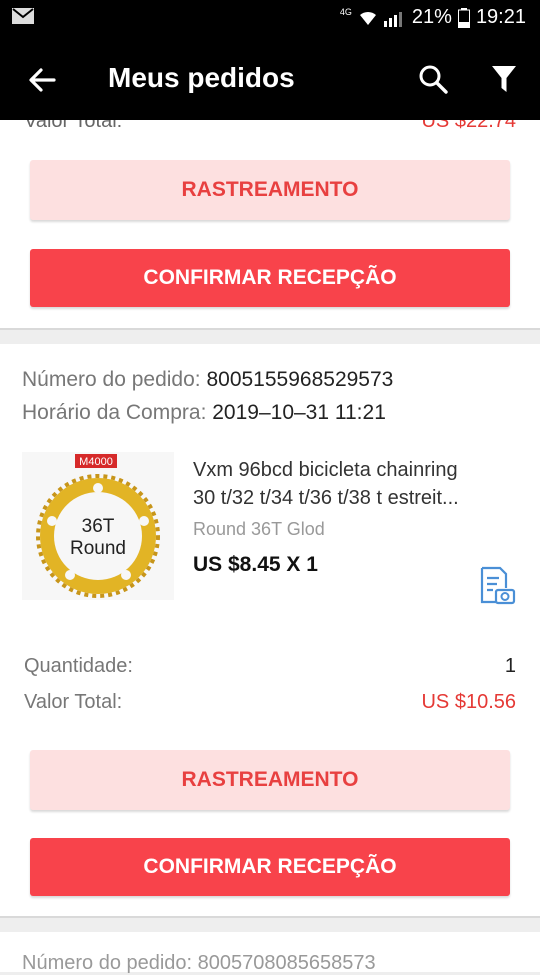  What do you see at coordinates (259, 529) in the screenshot?
I see `product-variant: Round 36T Glod` at bounding box center [259, 529].